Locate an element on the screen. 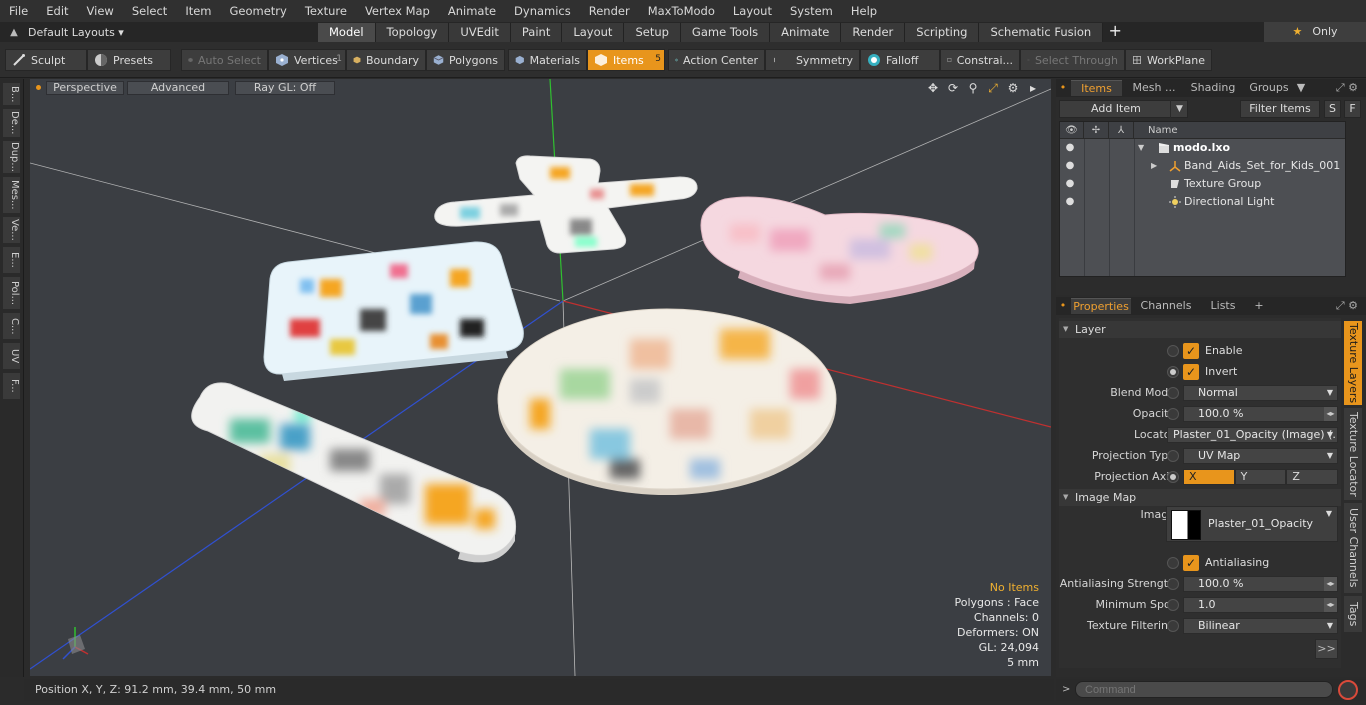 The height and width of the screenshot is (705, 1366). menu-vertex-map: Vertex Map is located at coordinates (397, 11).